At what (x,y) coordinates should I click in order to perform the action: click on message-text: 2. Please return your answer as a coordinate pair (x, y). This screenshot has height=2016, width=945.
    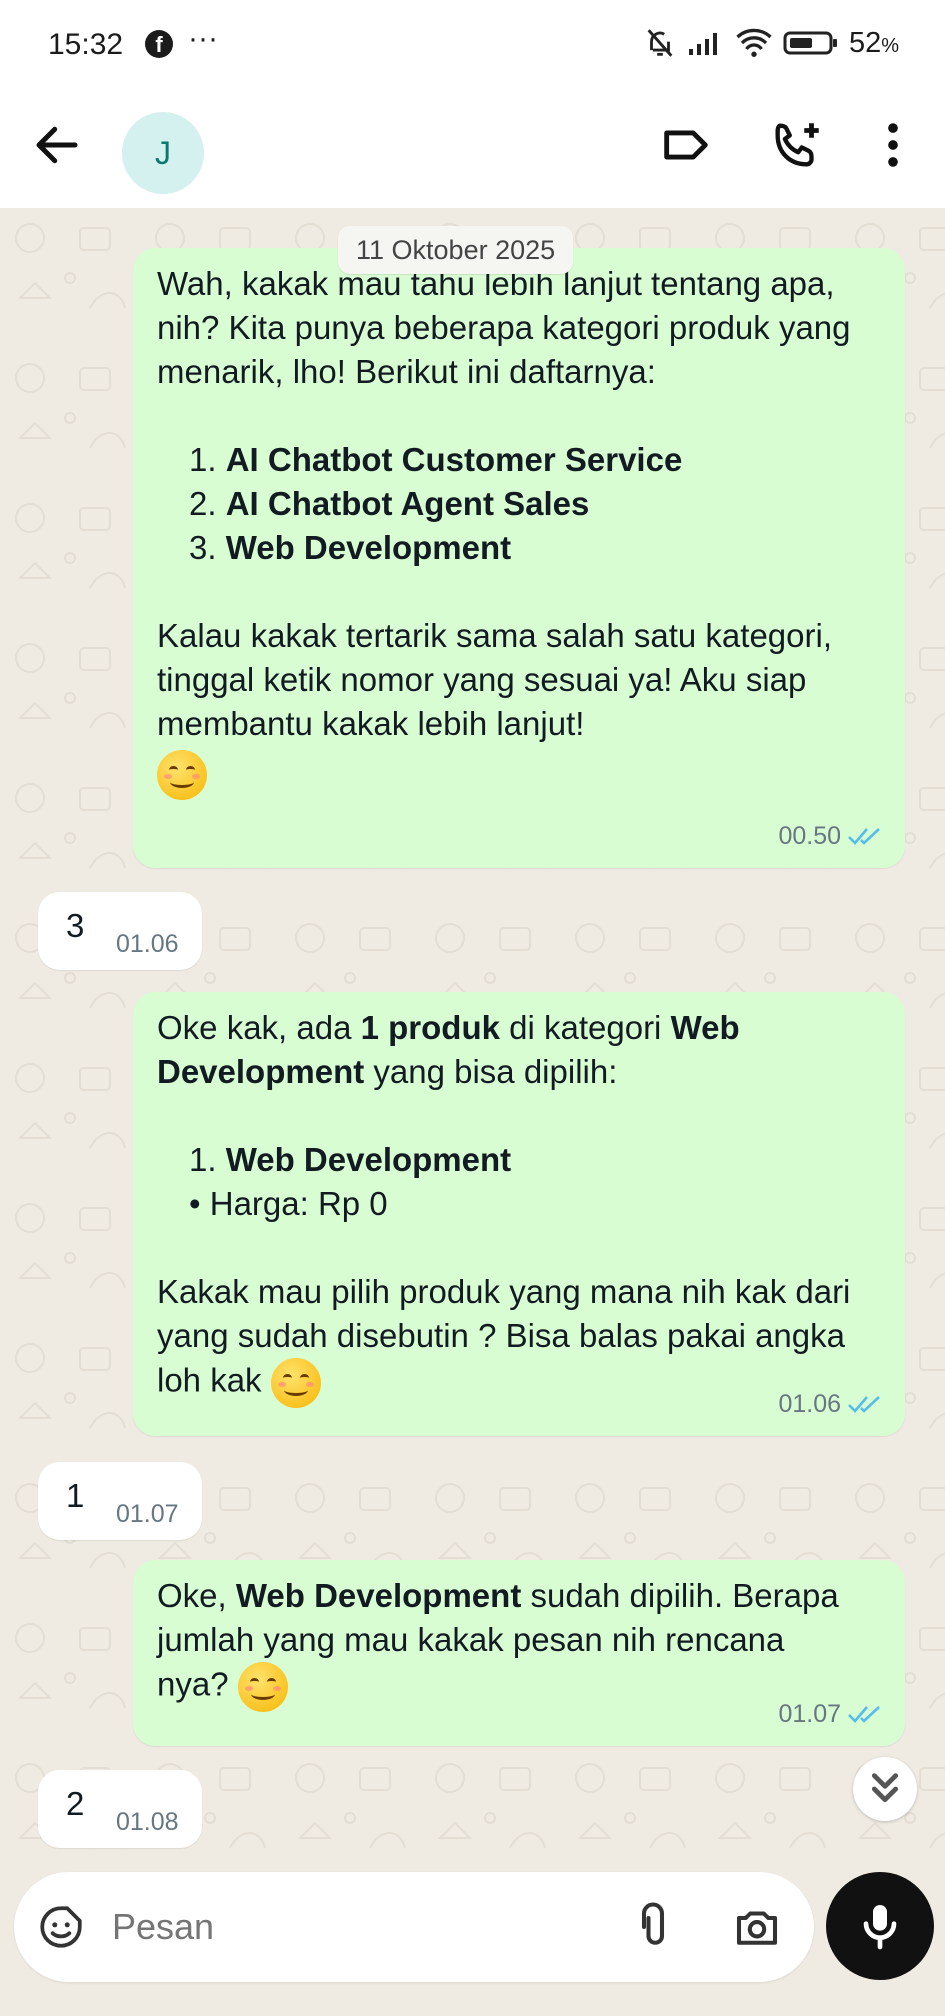
    Looking at the image, I should click on (75, 1803).